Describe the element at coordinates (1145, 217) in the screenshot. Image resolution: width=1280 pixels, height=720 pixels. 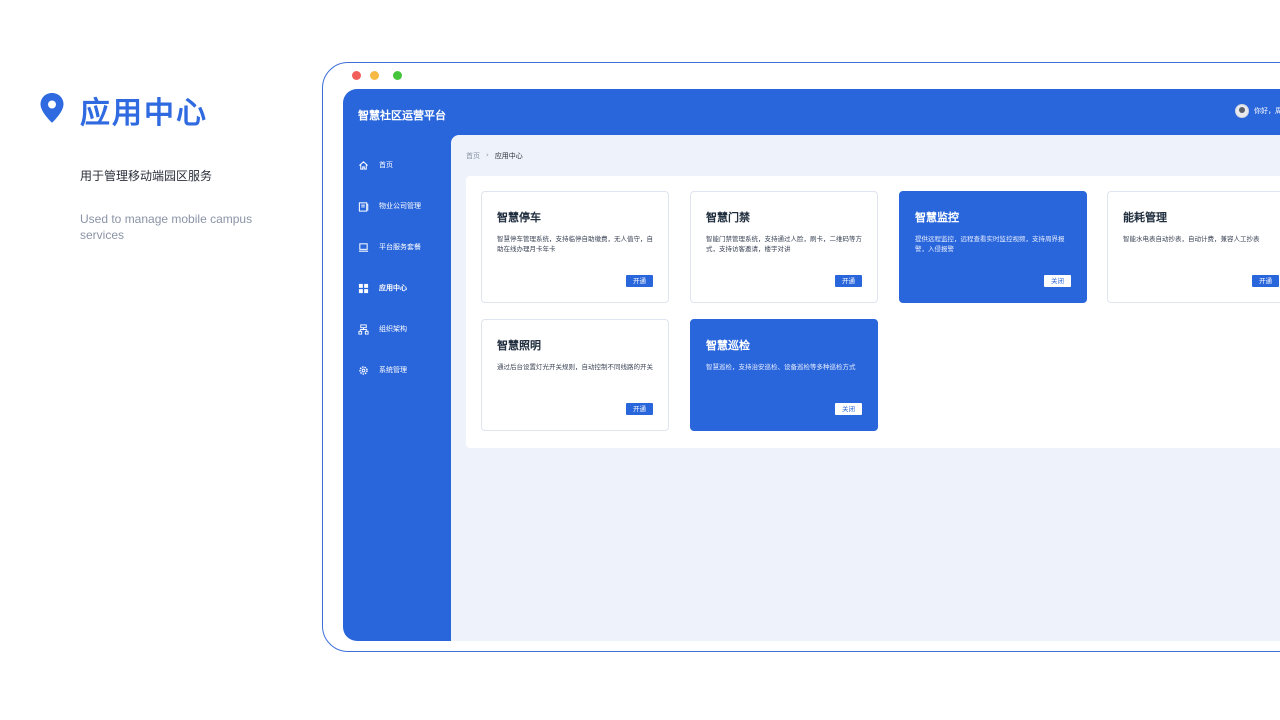
I see `card-title: 能耗管理` at that location.